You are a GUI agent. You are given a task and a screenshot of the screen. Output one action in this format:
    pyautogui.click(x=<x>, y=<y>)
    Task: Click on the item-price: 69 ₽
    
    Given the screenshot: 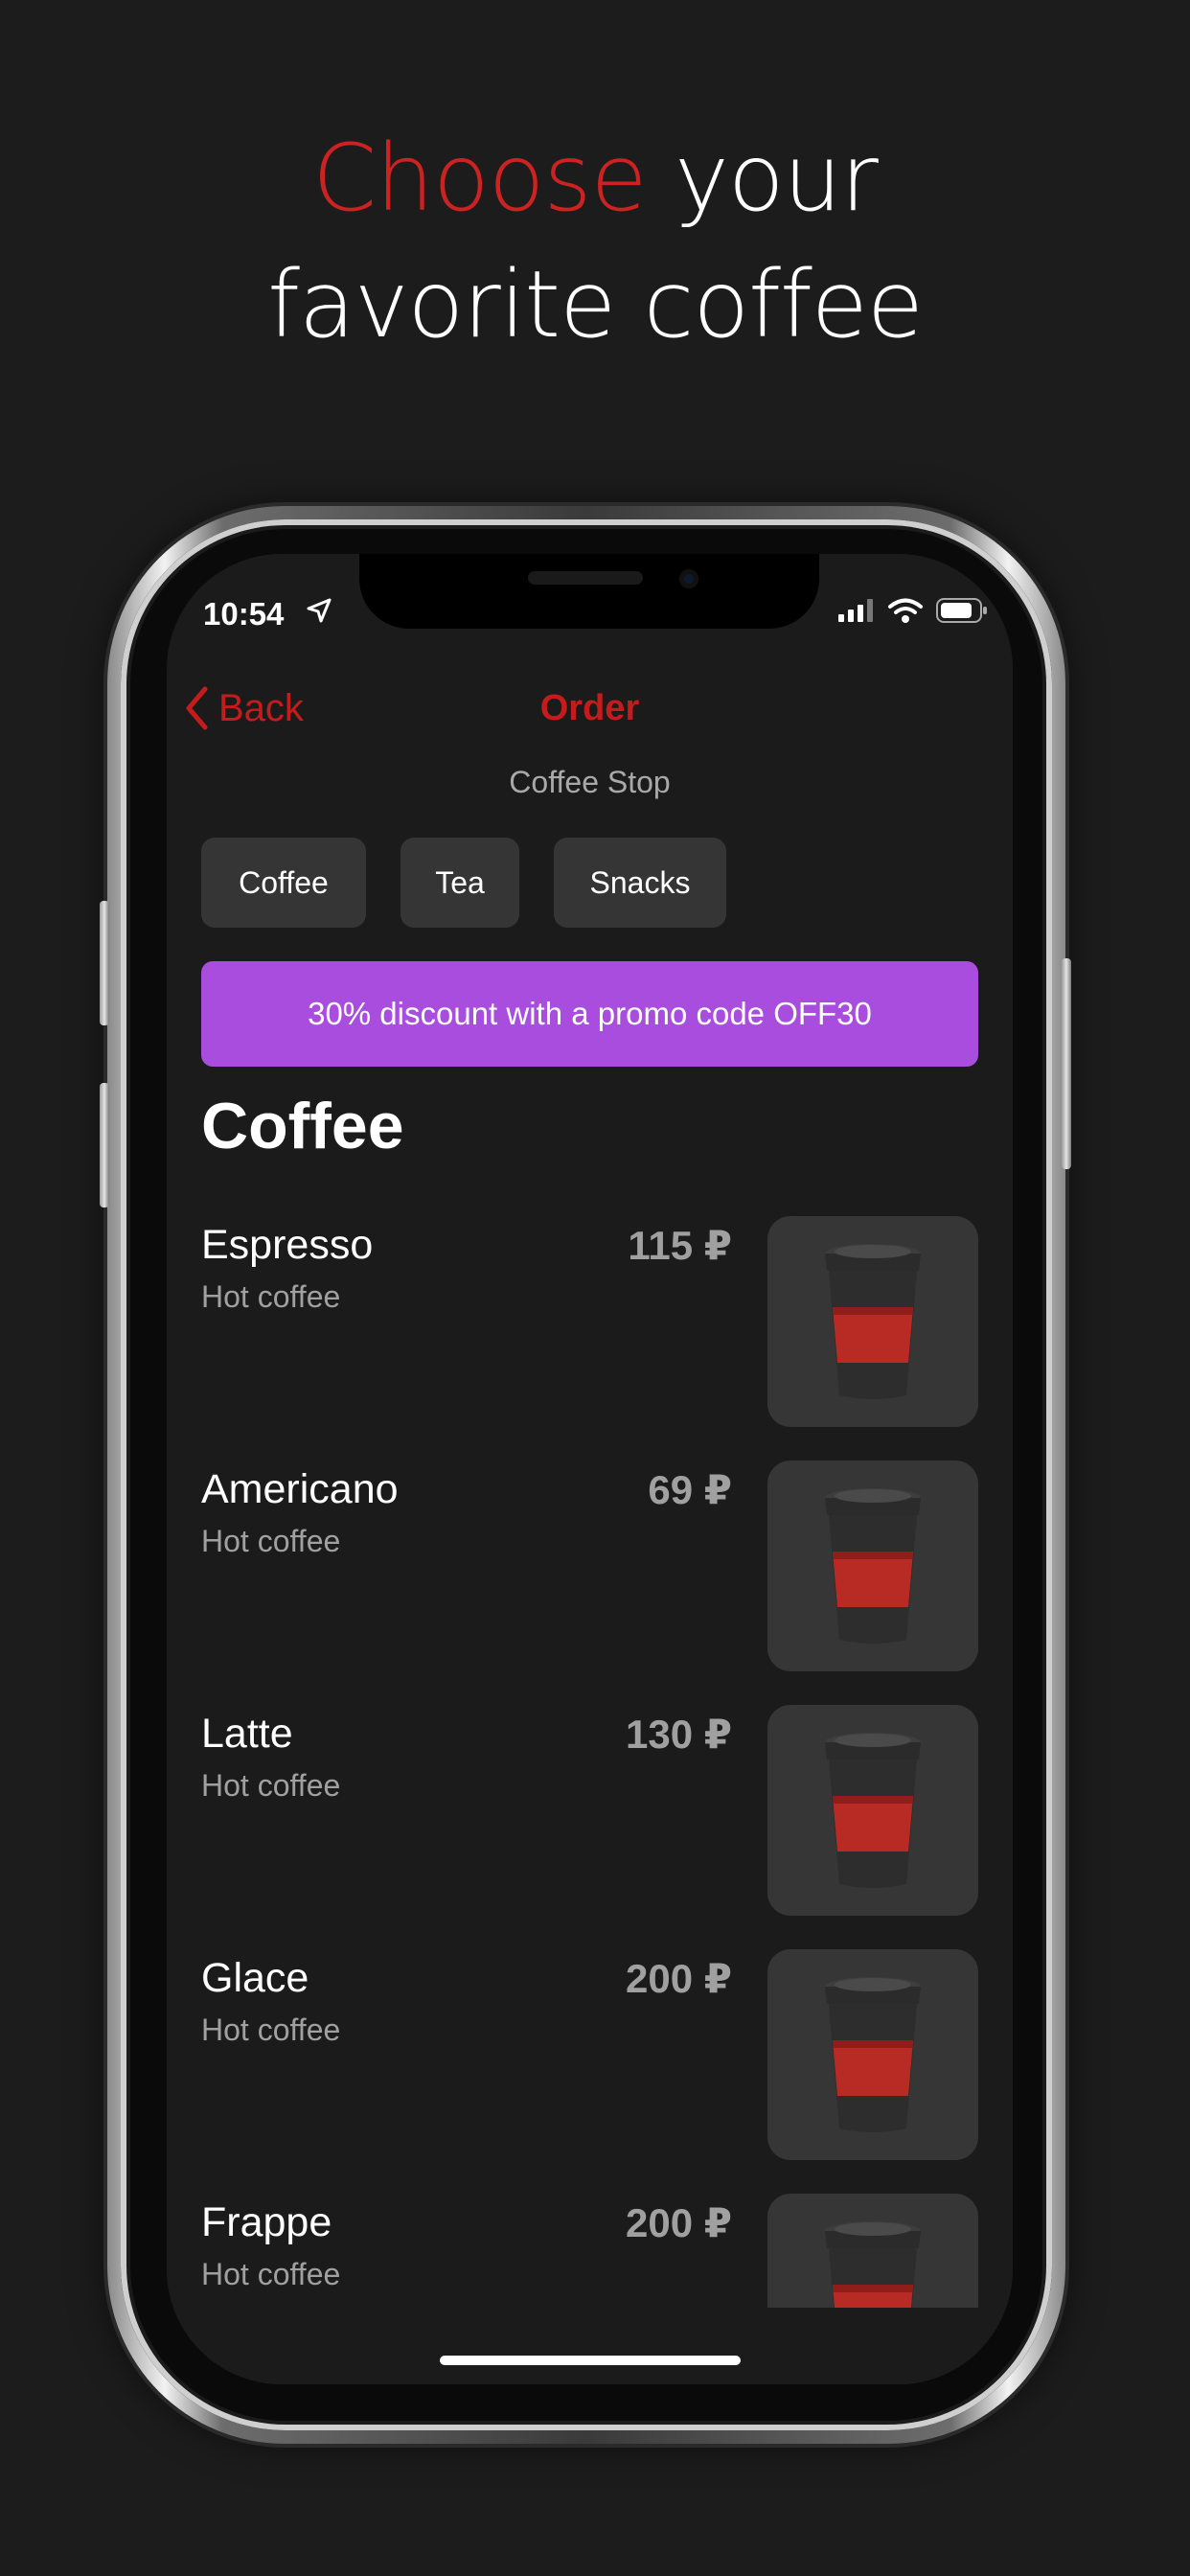 What is the action you would take?
    pyautogui.click(x=690, y=1489)
    